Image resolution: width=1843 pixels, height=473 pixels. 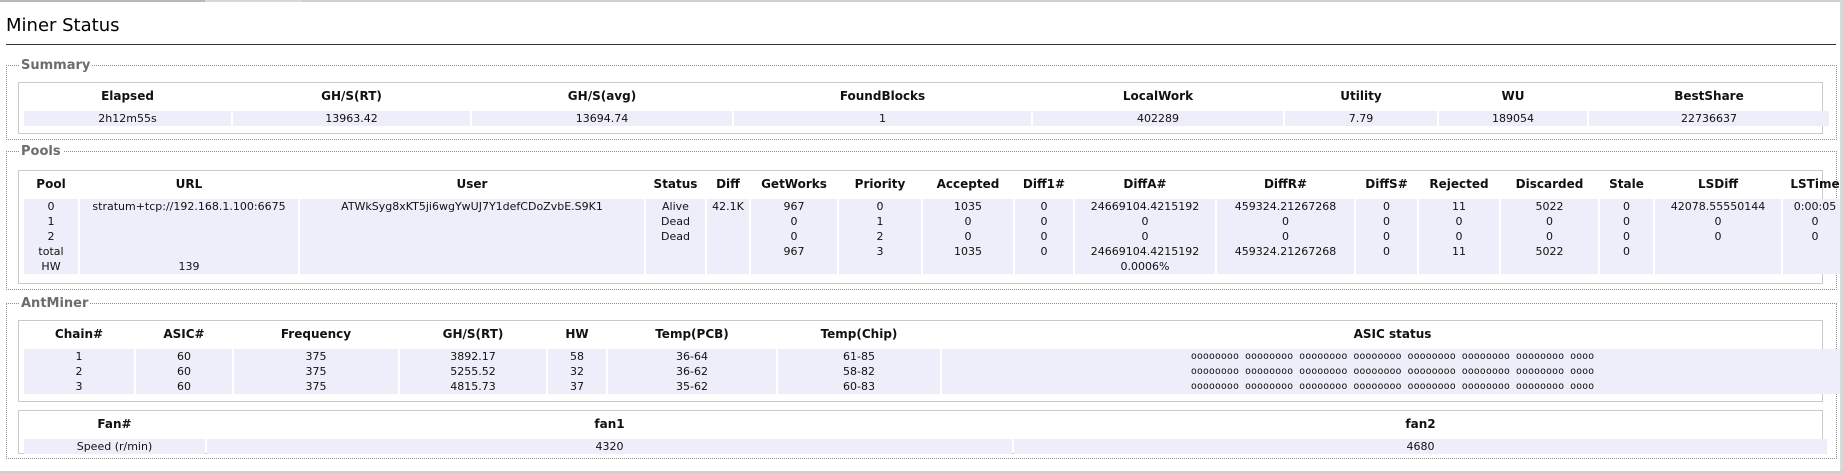 What do you see at coordinates (692, 334) in the screenshot?
I see `chain-header: Temp(PCB)` at bounding box center [692, 334].